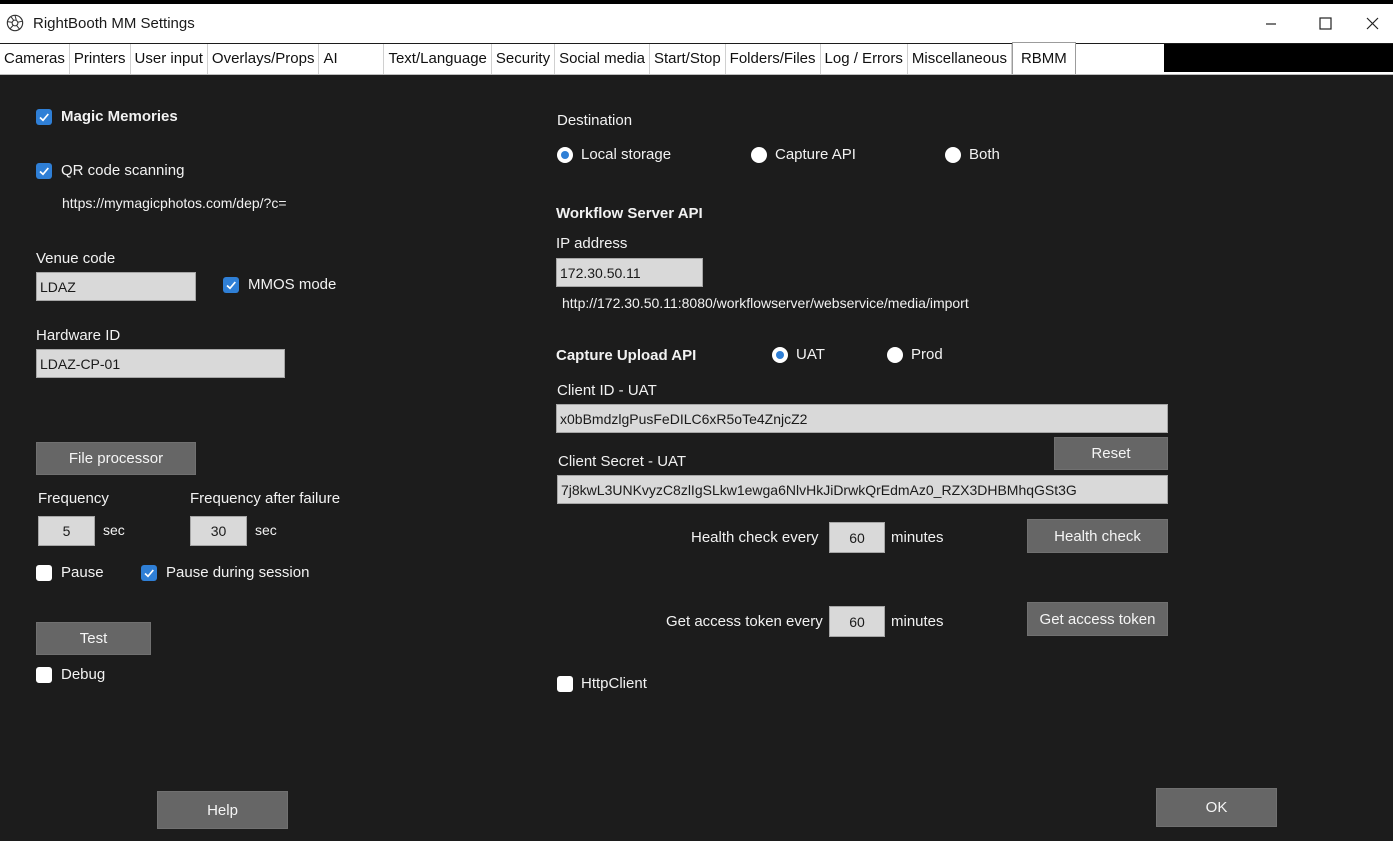 This screenshot has height=841, width=1393. What do you see at coordinates (595, 120) in the screenshot?
I see `destination-label: Destination` at bounding box center [595, 120].